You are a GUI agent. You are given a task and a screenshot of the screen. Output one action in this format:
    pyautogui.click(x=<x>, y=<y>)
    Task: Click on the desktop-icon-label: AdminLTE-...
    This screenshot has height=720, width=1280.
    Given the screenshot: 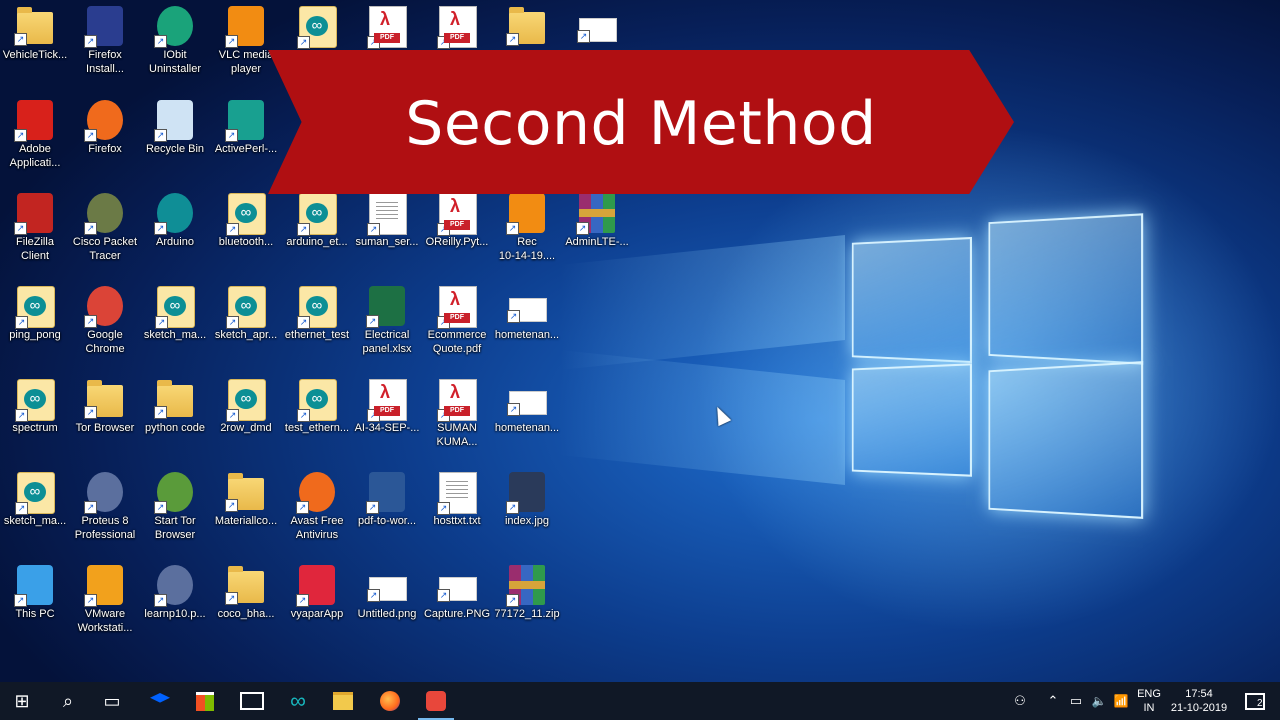 What is the action you would take?
    pyautogui.click(x=597, y=242)
    